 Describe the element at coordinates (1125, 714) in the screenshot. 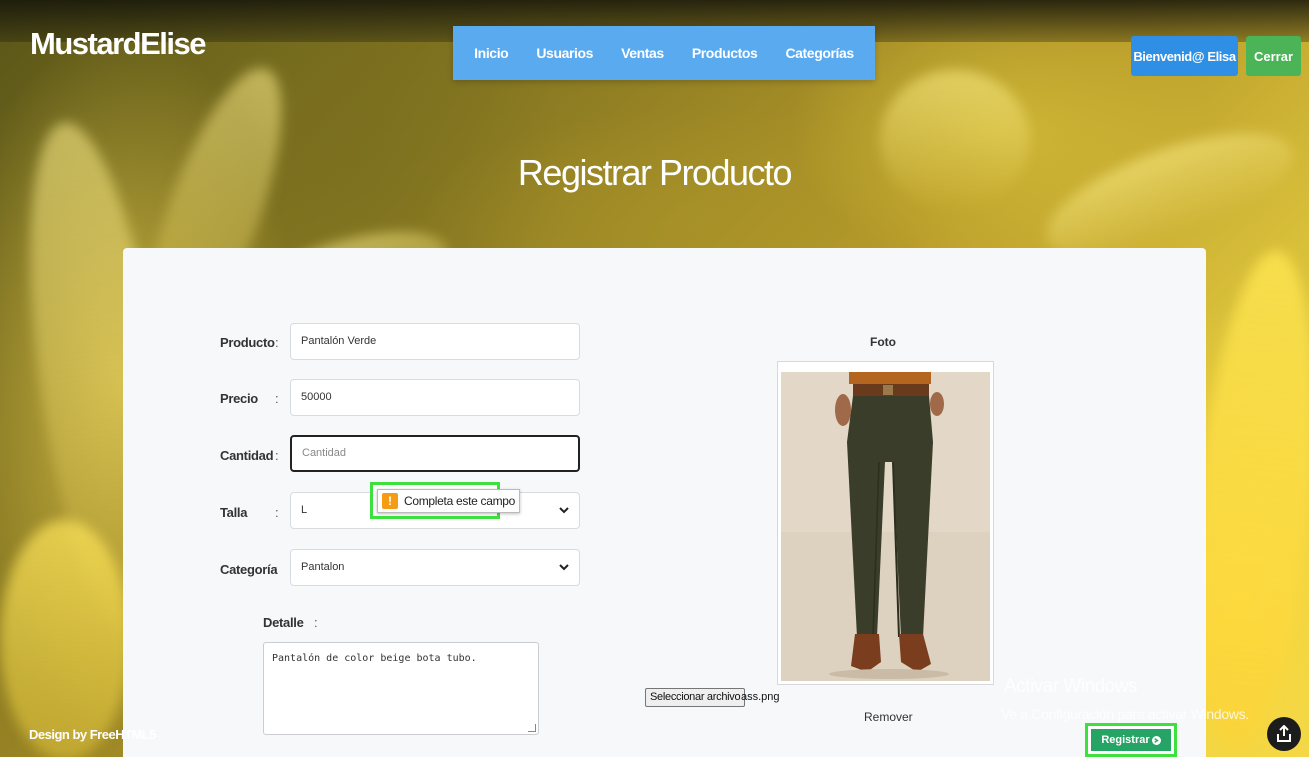

I see `windows-activation-subtitle: Ve a Configuración para activar Windows.` at that location.